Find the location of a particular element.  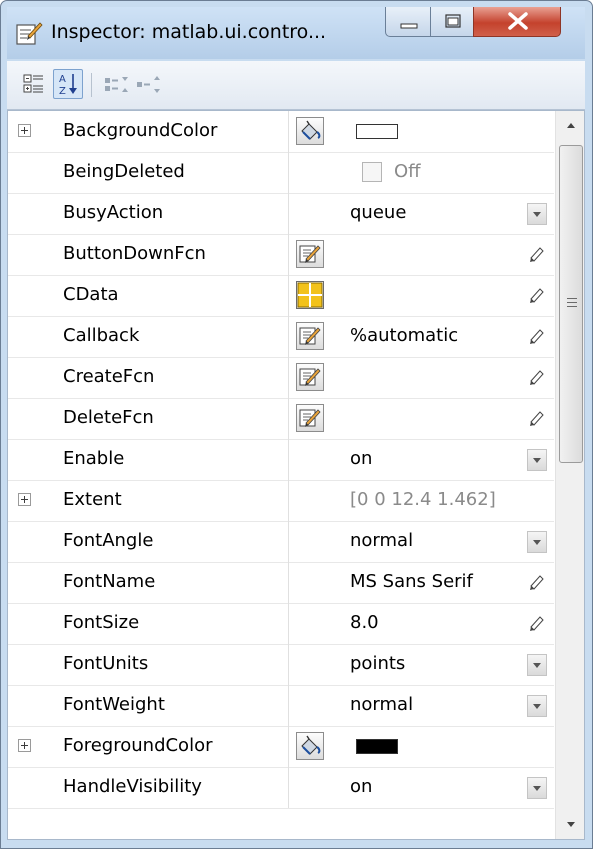

property-name: DeleteFcn is located at coordinates (108, 417).